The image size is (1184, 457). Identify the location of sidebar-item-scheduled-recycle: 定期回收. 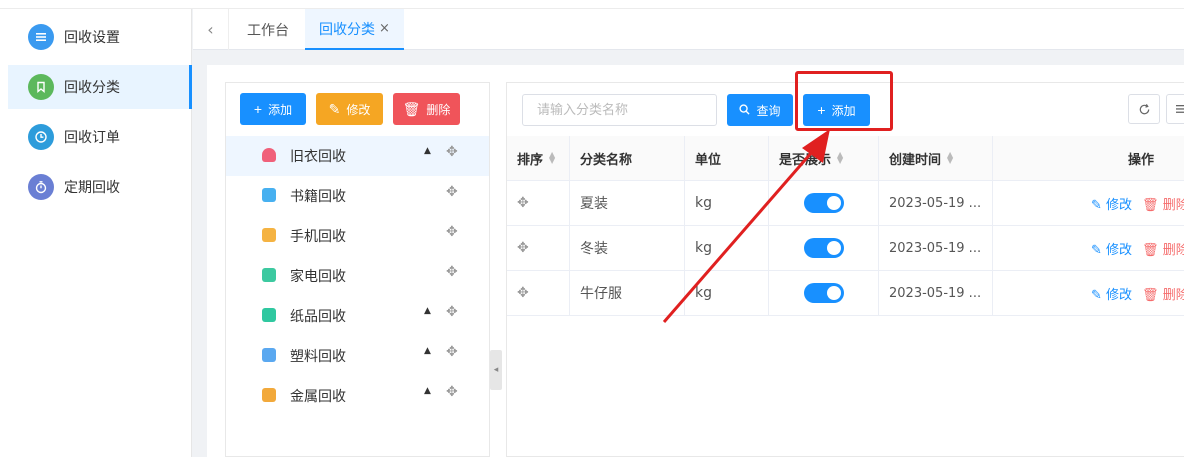
(100, 187).